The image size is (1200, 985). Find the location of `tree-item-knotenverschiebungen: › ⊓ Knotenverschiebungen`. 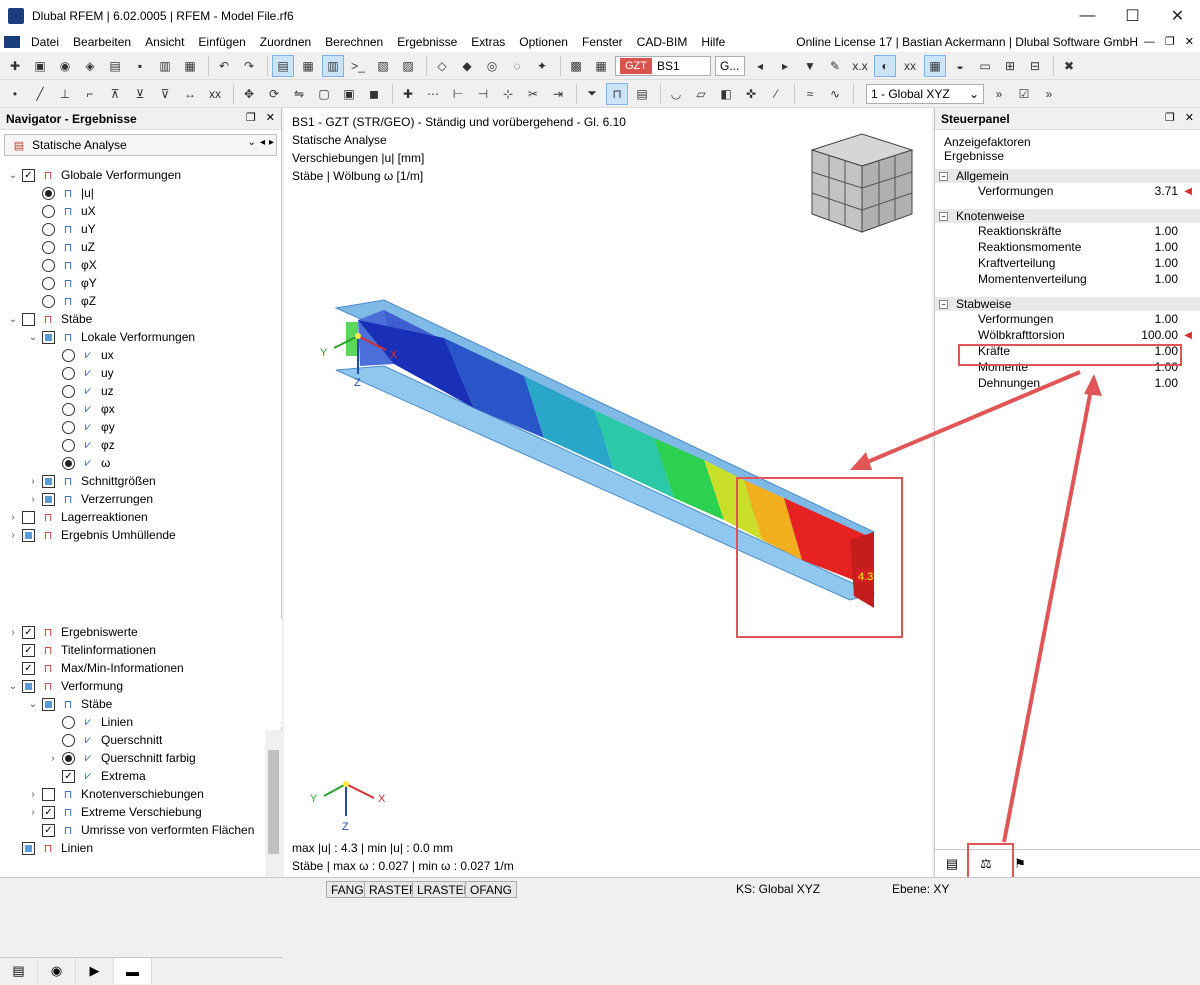

tree-item-knotenverschiebungen: › ⊓ Knotenverschiebungen is located at coordinates (141, 794).